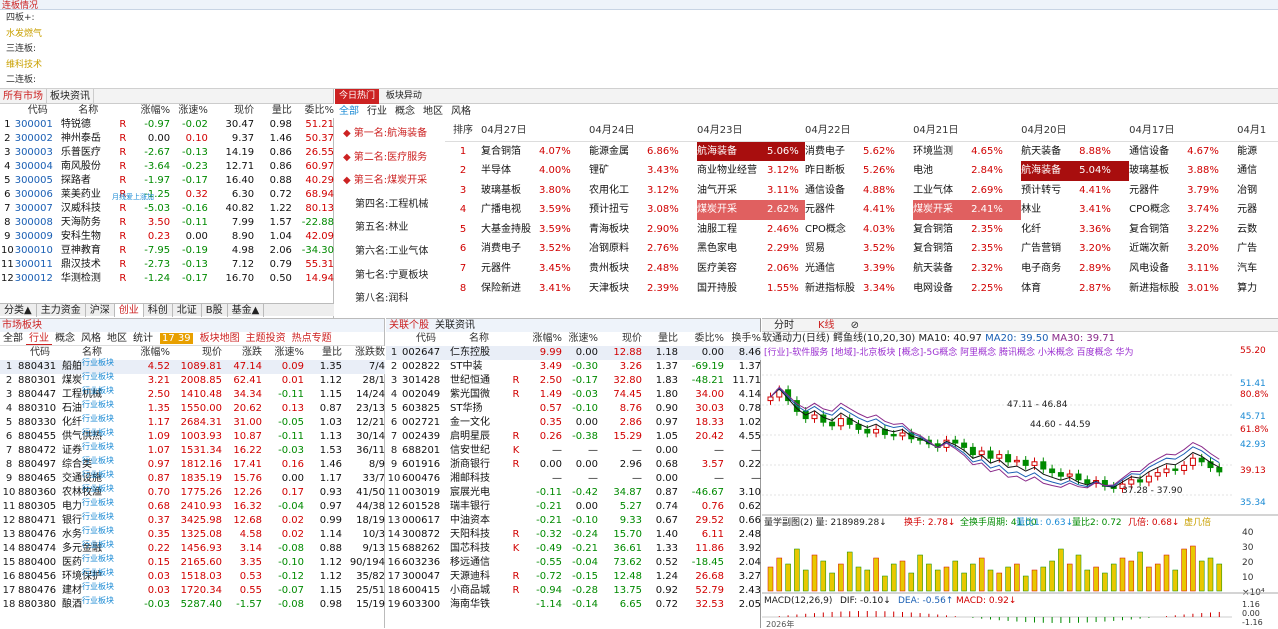  What do you see at coordinates (942, 210) in the screenshot?
I see `hot-cell: 煤炭开采` at bounding box center [942, 210].